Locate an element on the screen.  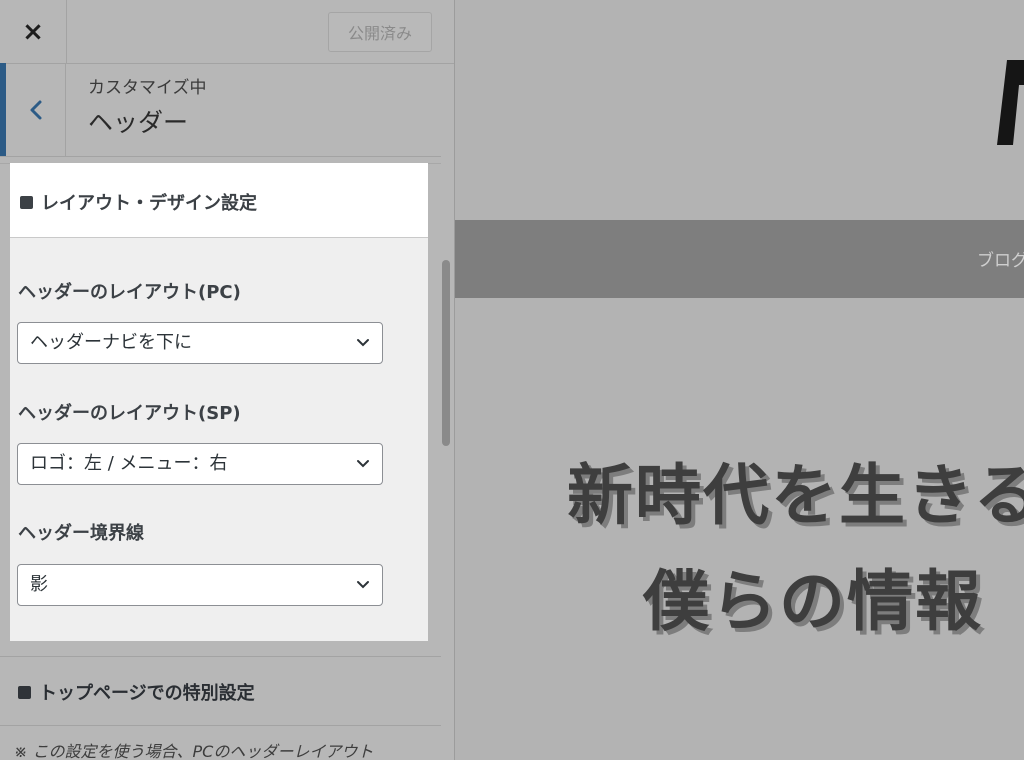
close-button: × is located at coordinates (33, 31).